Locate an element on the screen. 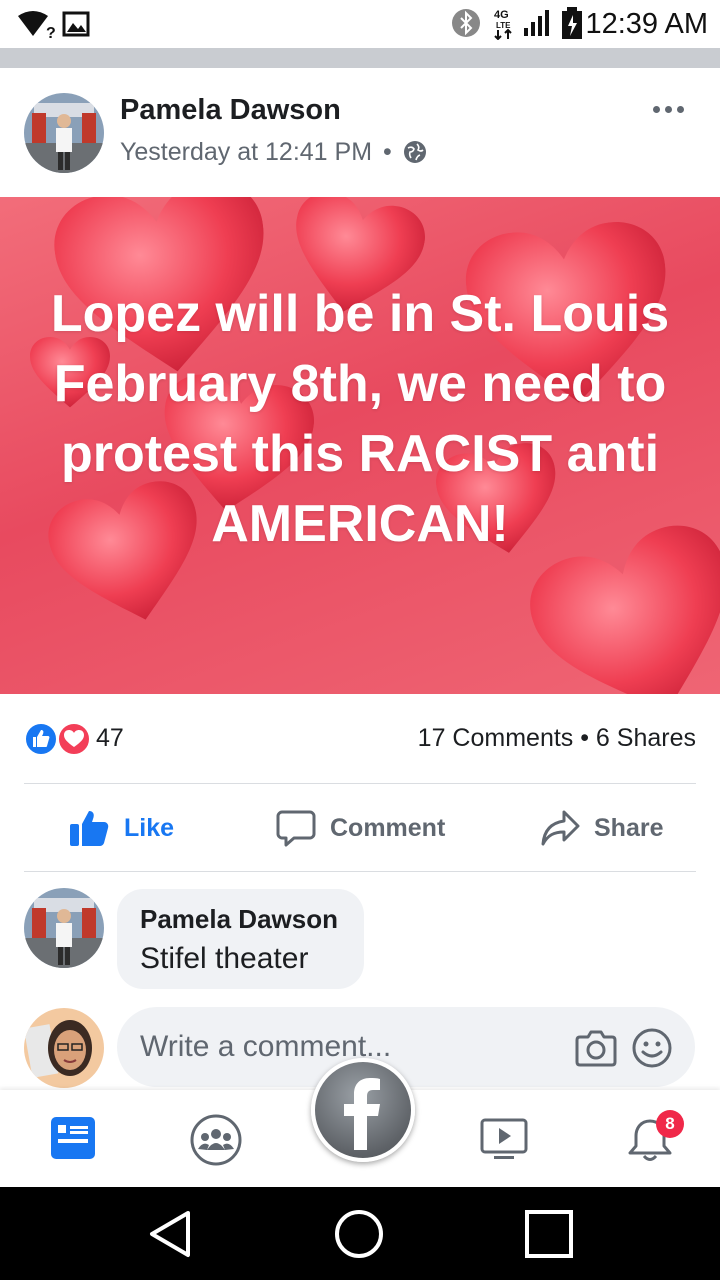 Image resolution: width=720 pixels, height=1280 pixels. wifi-icon: ? is located at coordinates (37, 25).